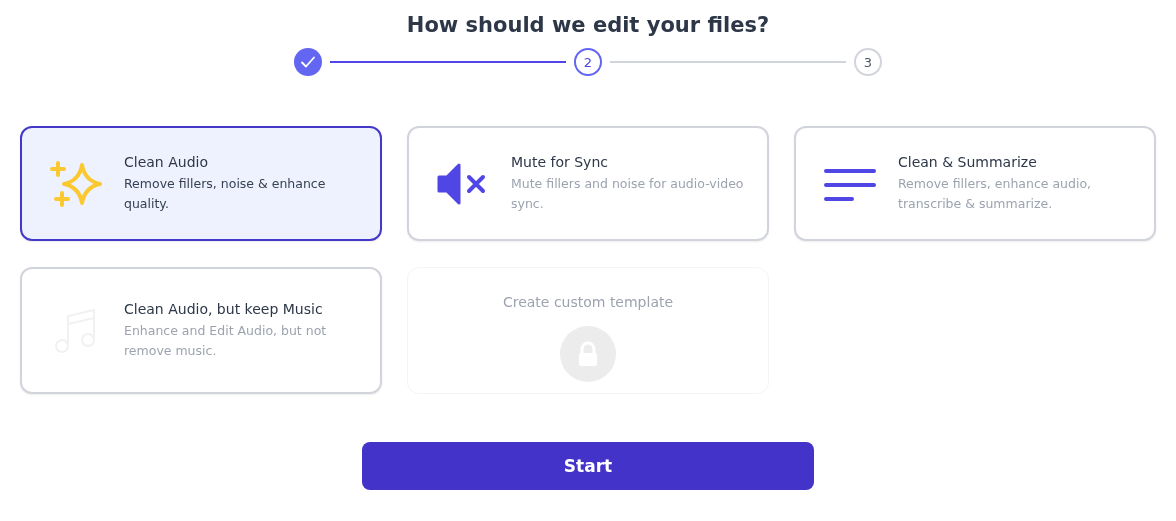 The height and width of the screenshot is (521, 1176). What do you see at coordinates (225, 193) in the screenshot?
I see `card-description: Remove fillers, noise & enhance quality.` at bounding box center [225, 193].